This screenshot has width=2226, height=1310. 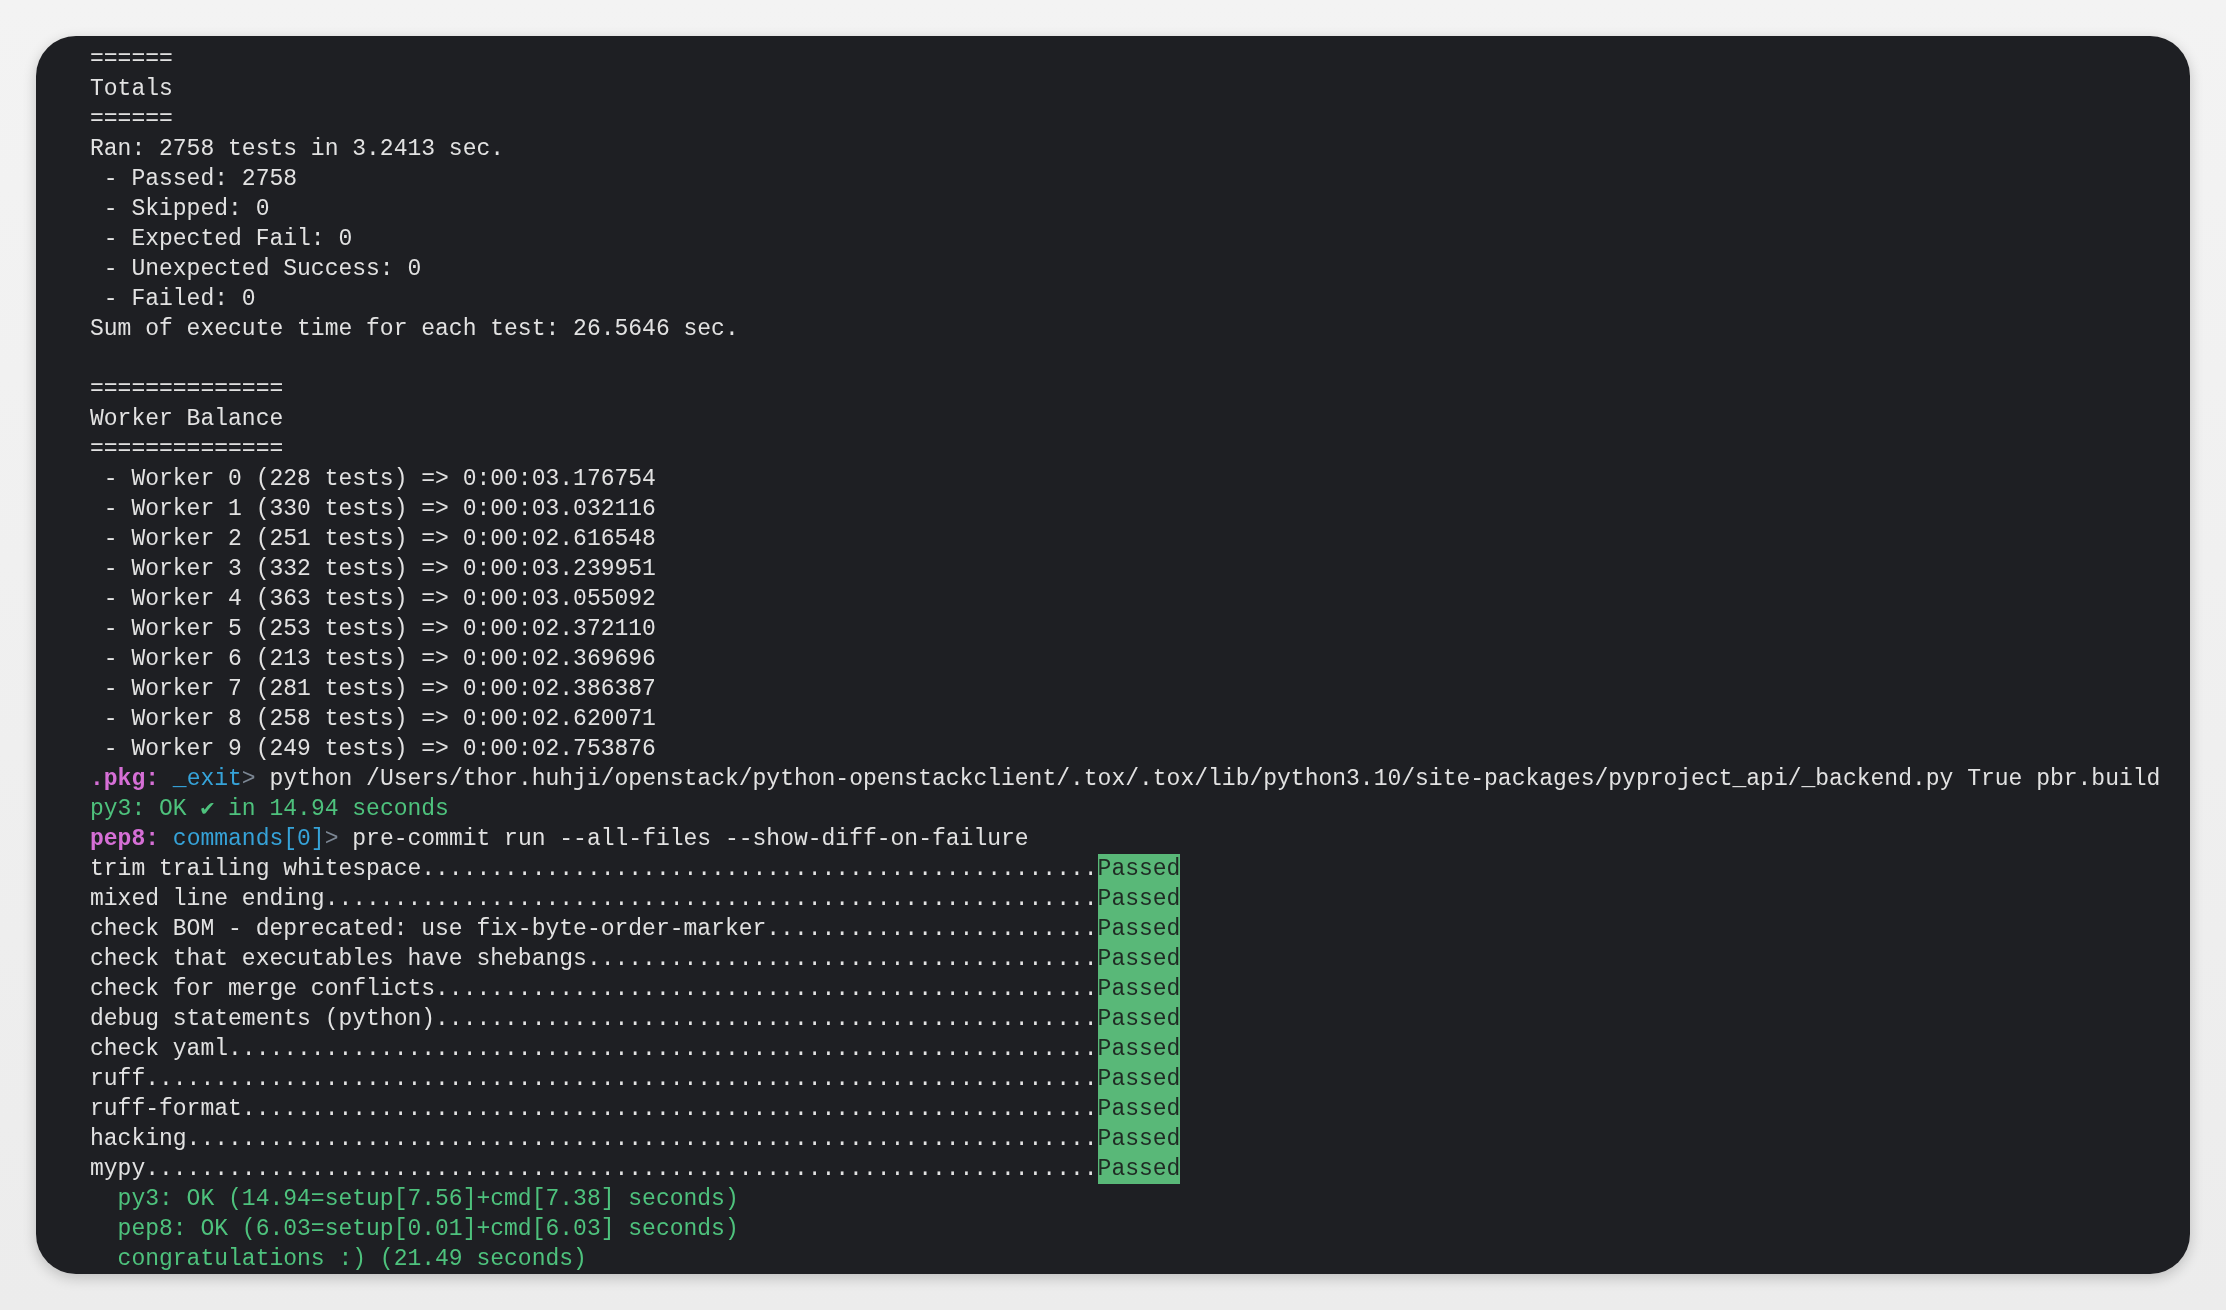 I want to click on command-target: commands[0], so click(x=248, y=839).